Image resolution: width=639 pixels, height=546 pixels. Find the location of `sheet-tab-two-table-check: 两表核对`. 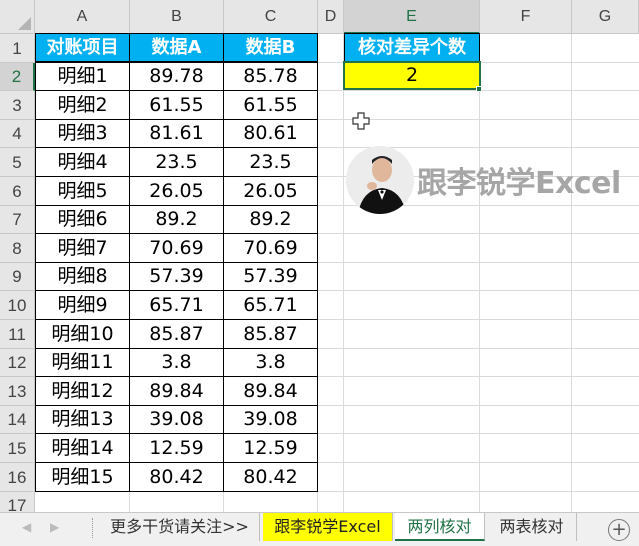

sheet-tab-two-table-check: 两表核对 is located at coordinates (532, 527).